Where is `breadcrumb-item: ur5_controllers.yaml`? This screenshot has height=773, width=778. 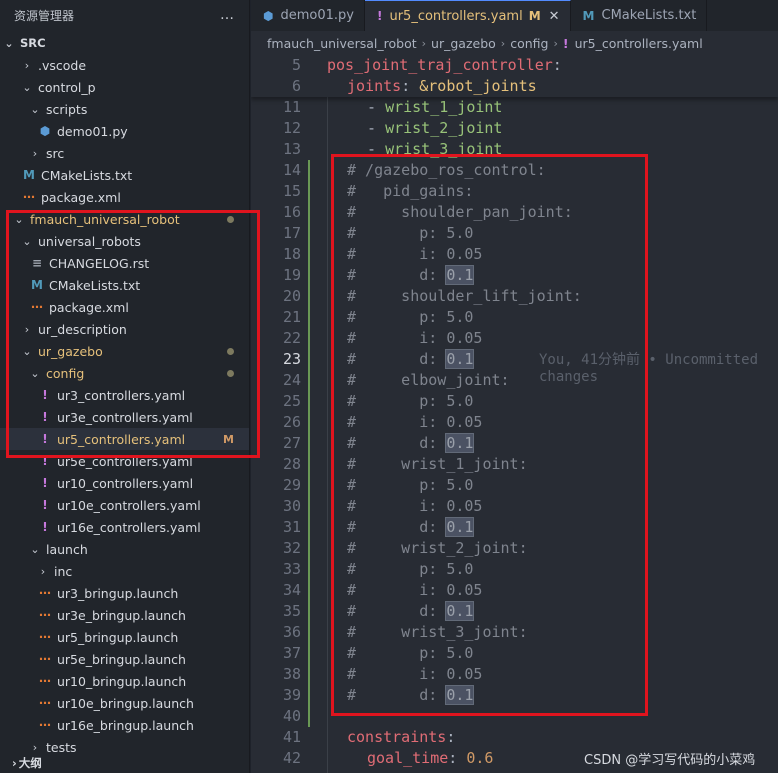
breadcrumb-item: ur5_controllers.yaml is located at coordinates (639, 43).